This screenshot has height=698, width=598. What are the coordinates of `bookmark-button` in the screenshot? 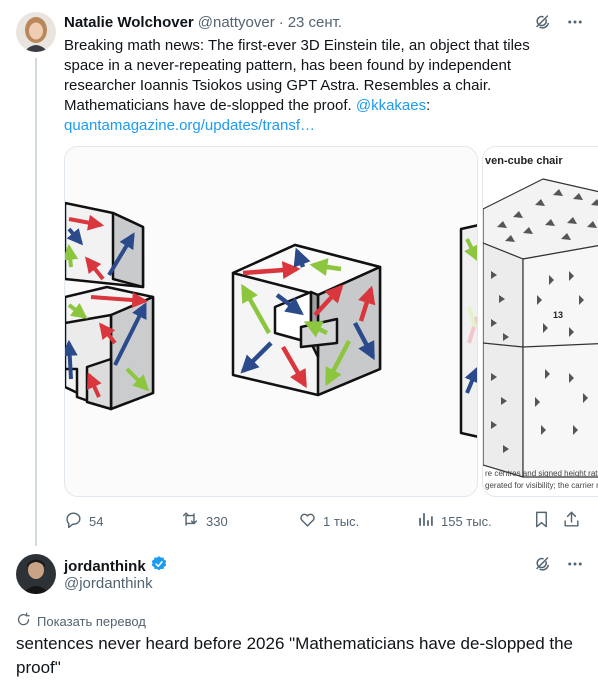 It's located at (541, 521).